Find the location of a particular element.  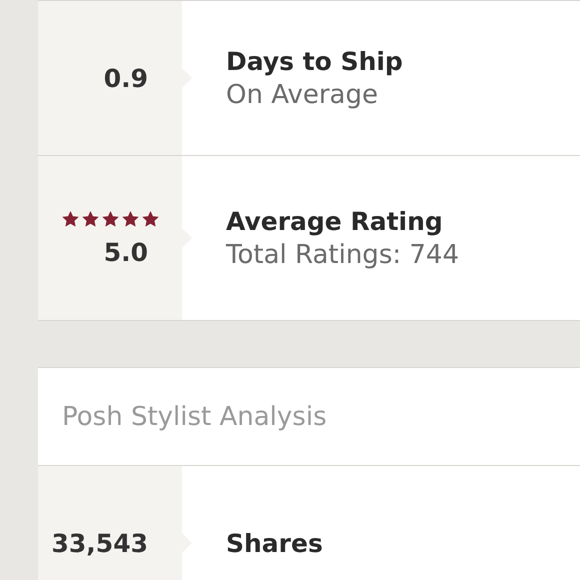

stat-subtitle: On Average is located at coordinates (302, 95).